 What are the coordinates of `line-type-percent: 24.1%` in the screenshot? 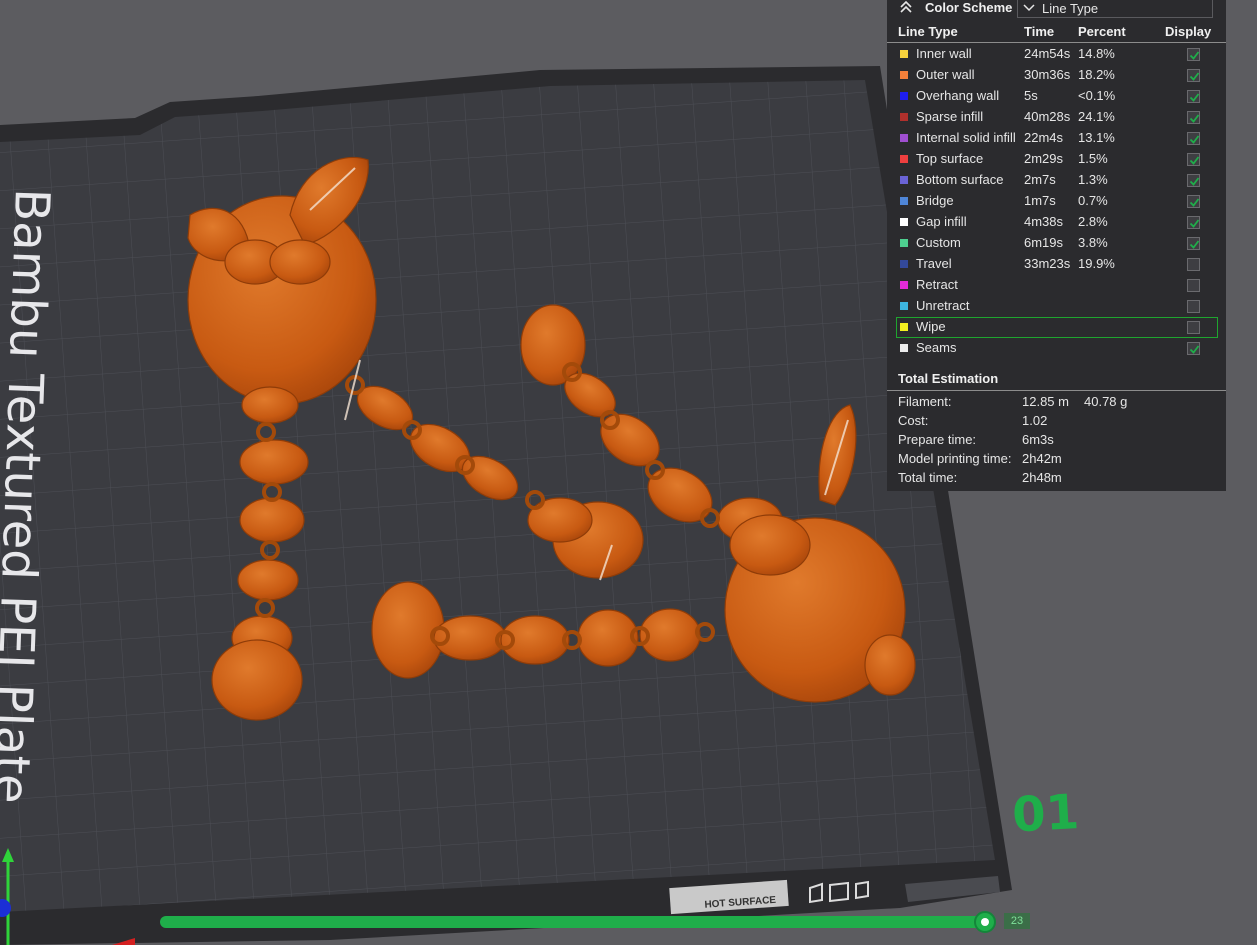 It's located at (1096, 116).